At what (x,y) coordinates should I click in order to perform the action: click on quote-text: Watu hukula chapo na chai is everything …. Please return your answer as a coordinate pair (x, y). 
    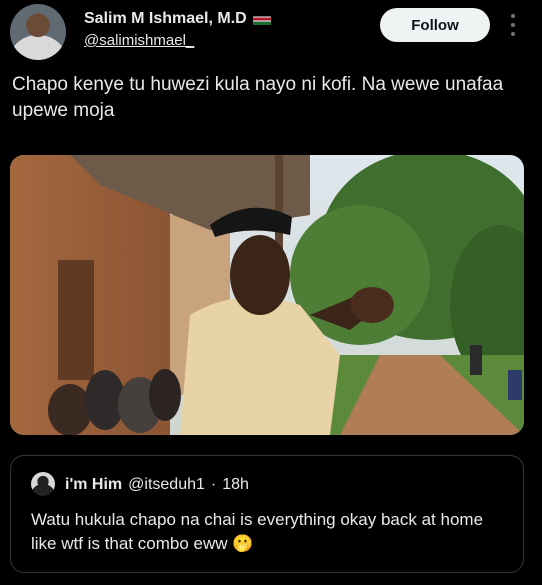
    Looking at the image, I should click on (257, 531).